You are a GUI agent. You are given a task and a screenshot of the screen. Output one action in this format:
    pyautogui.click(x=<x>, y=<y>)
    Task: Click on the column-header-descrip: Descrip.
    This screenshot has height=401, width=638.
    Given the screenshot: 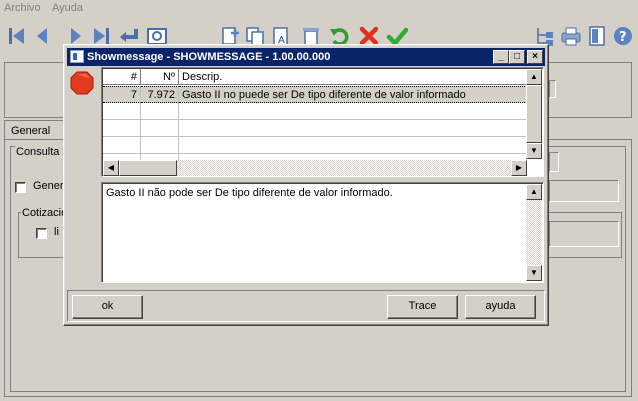 What is the action you would take?
    pyautogui.click(x=353, y=77)
    